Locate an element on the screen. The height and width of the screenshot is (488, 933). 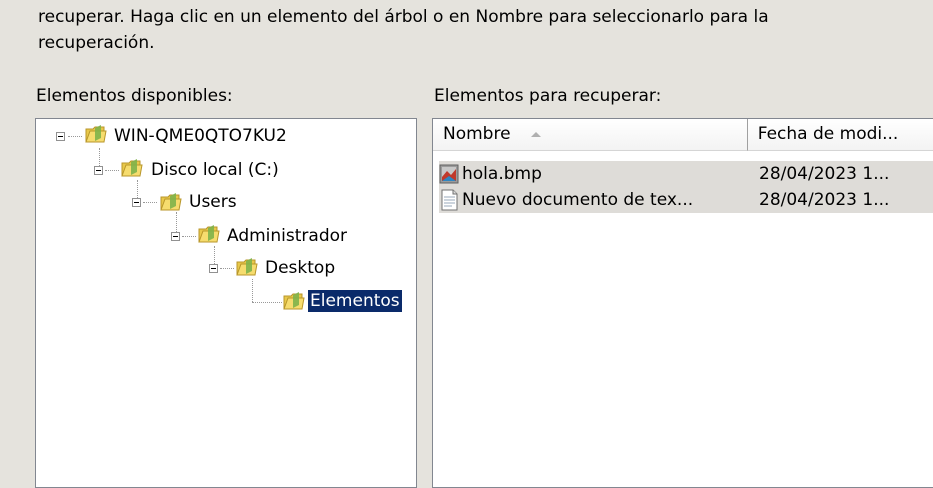
column-header-nombre: Nombre is located at coordinates (590, 135).